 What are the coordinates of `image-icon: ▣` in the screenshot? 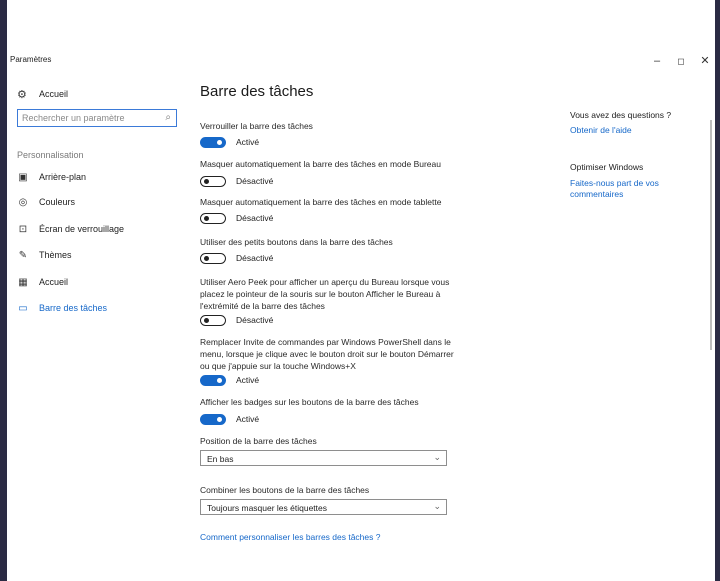 It's located at (23, 177).